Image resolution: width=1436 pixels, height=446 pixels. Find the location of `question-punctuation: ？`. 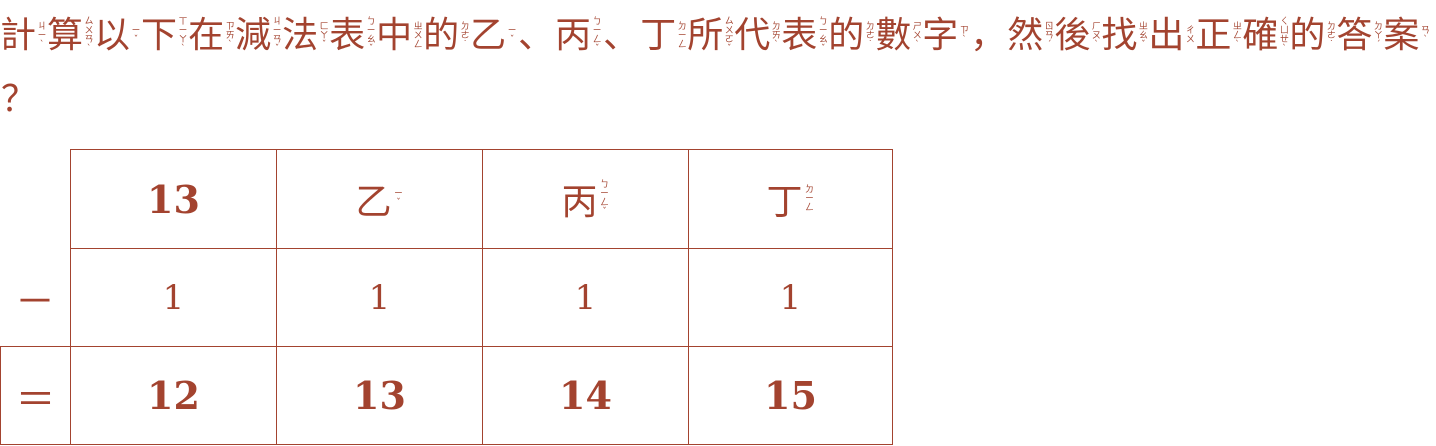

question-punctuation: ？ is located at coordinates (19, 100).